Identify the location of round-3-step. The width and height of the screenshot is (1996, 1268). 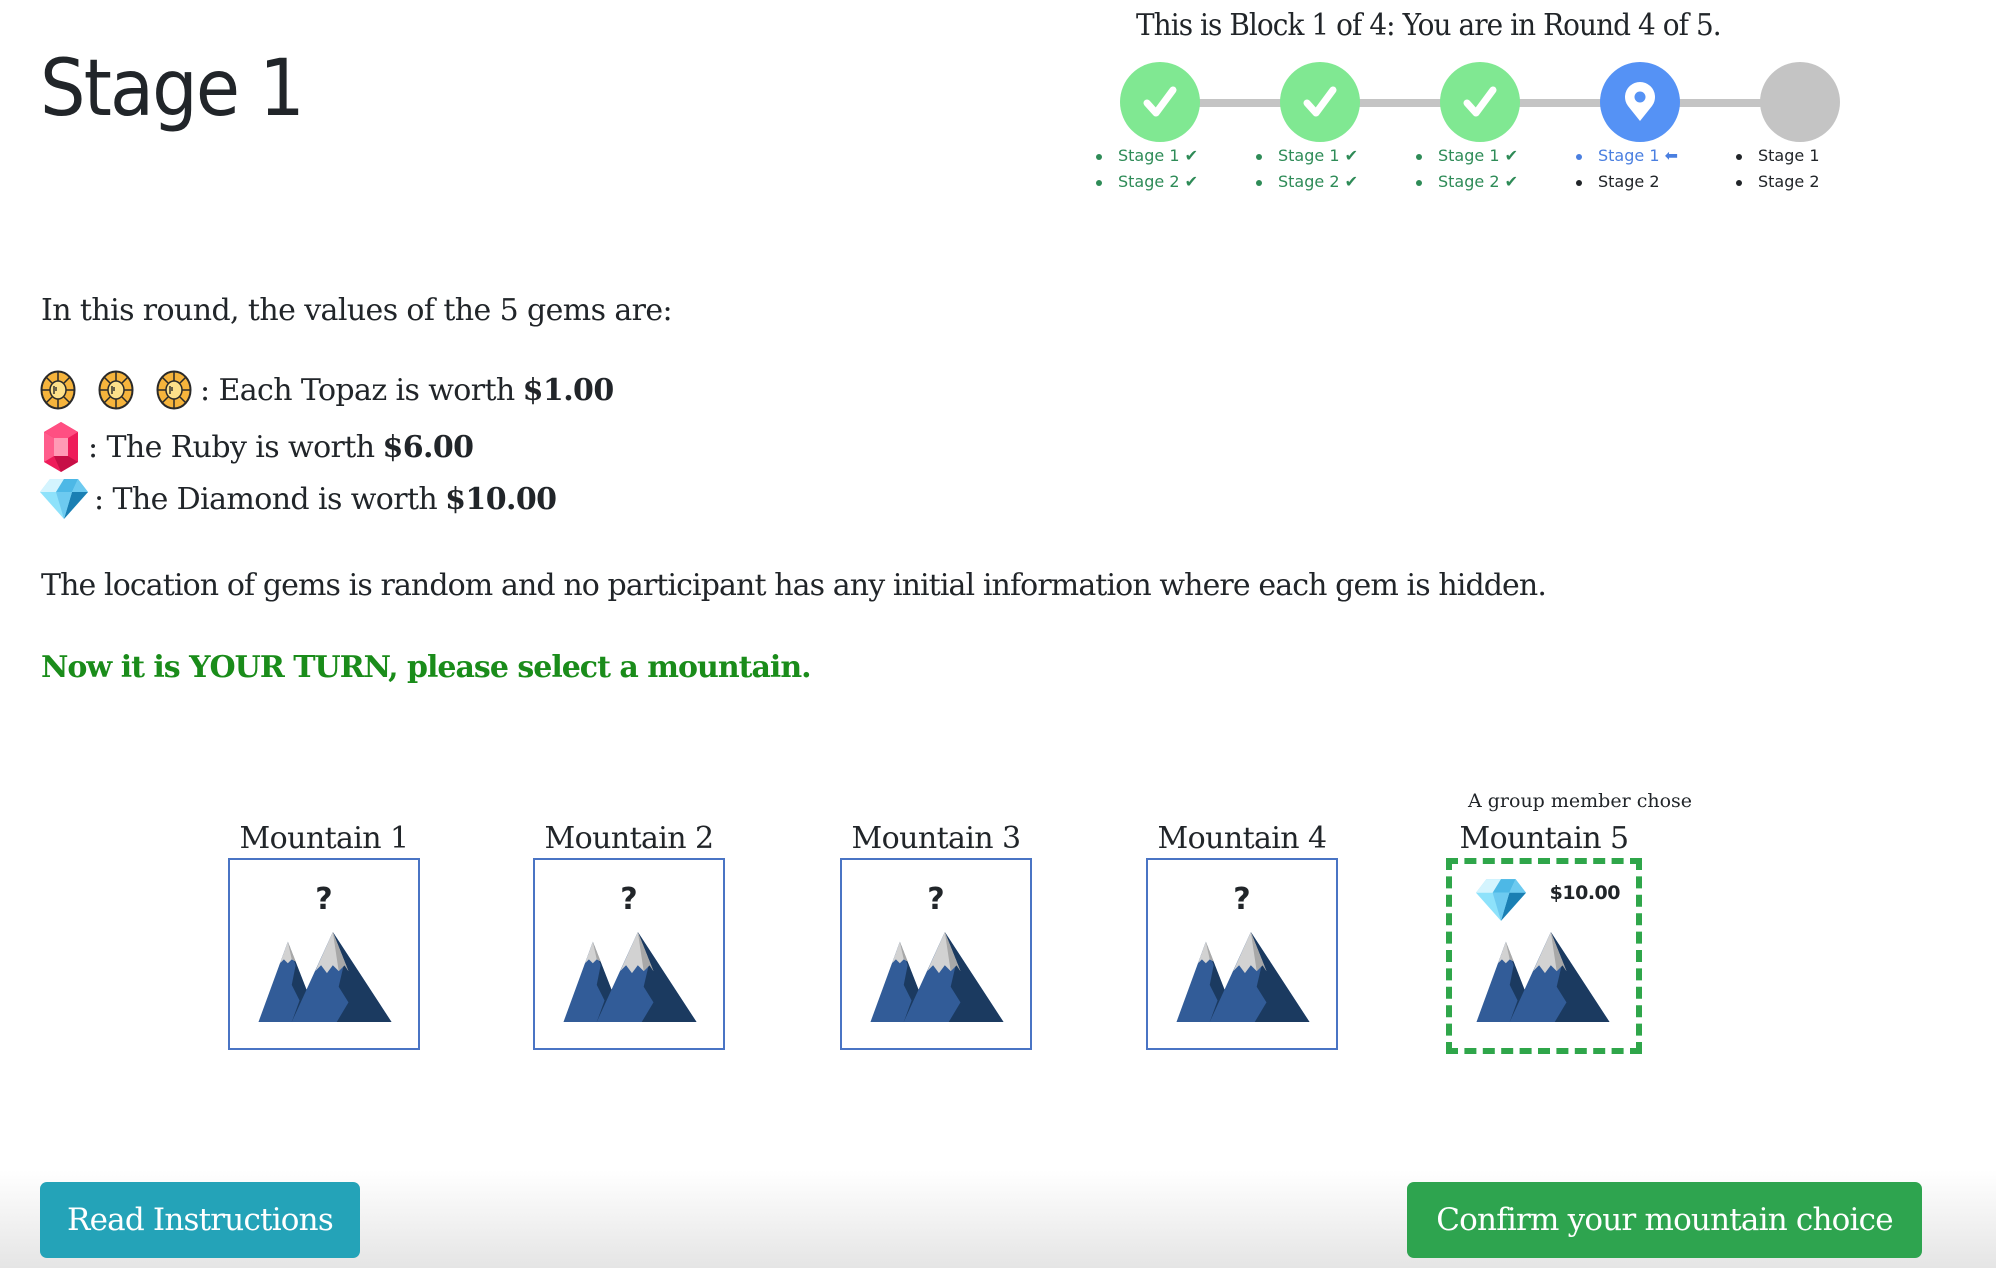
(1480, 102).